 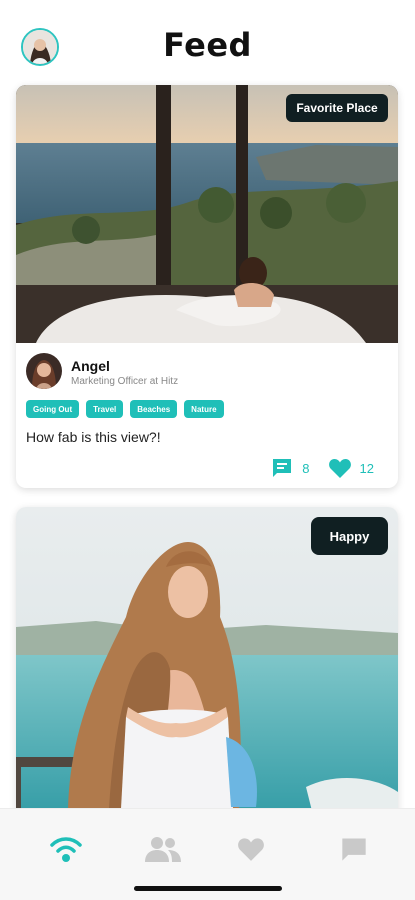 I want to click on author-role: Marketing Officer at Hitz, so click(x=125, y=381).